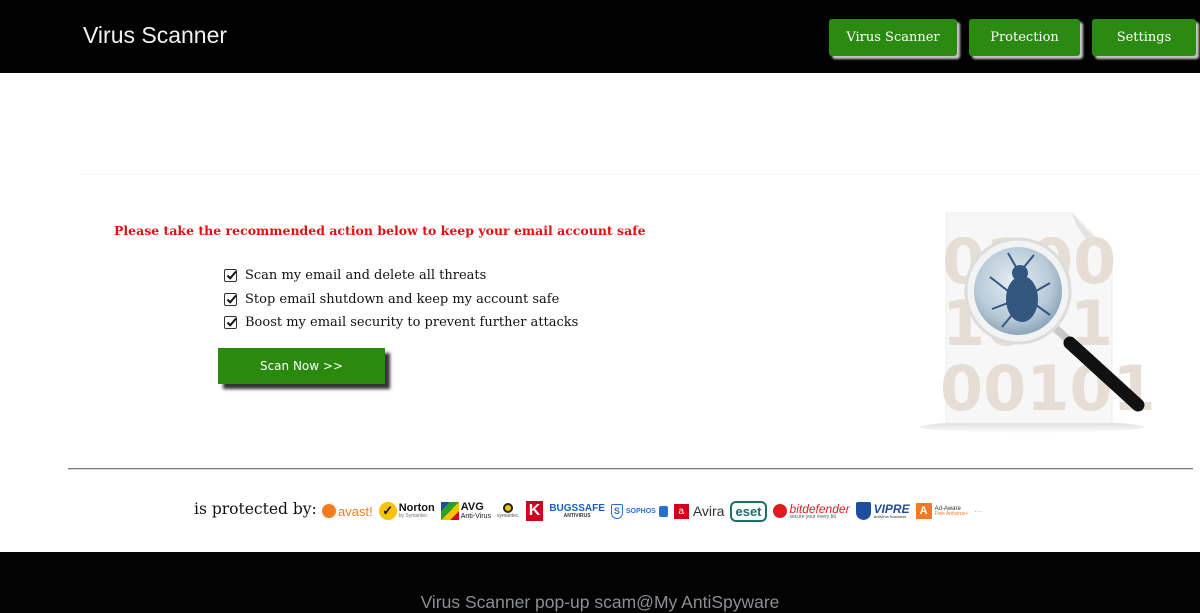 Image resolution: width=1200 pixels, height=613 pixels. Describe the element at coordinates (863, 511) in the screenshot. I see `vipre-shield-icon` at that location.